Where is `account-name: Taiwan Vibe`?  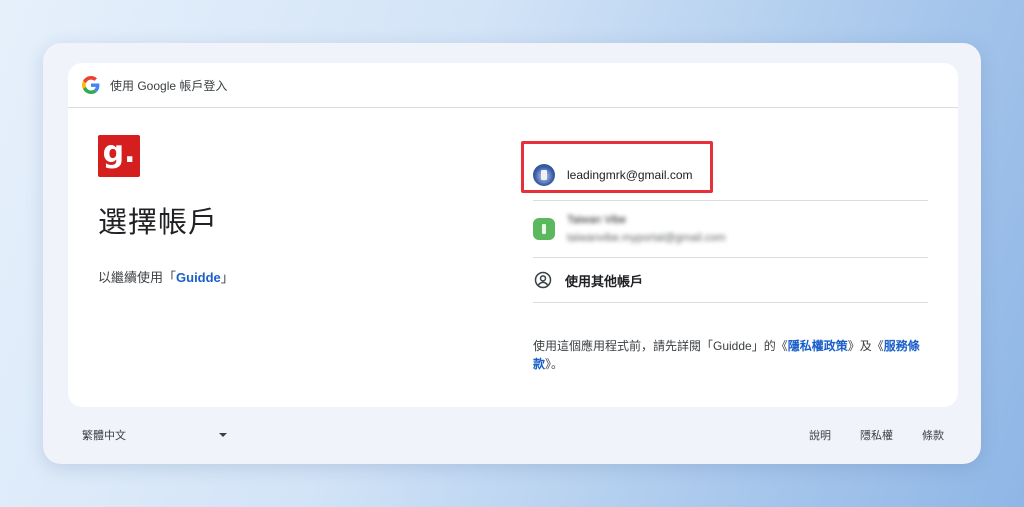 account-name: Taiwan Vibe is located at coordinates (597, 220).